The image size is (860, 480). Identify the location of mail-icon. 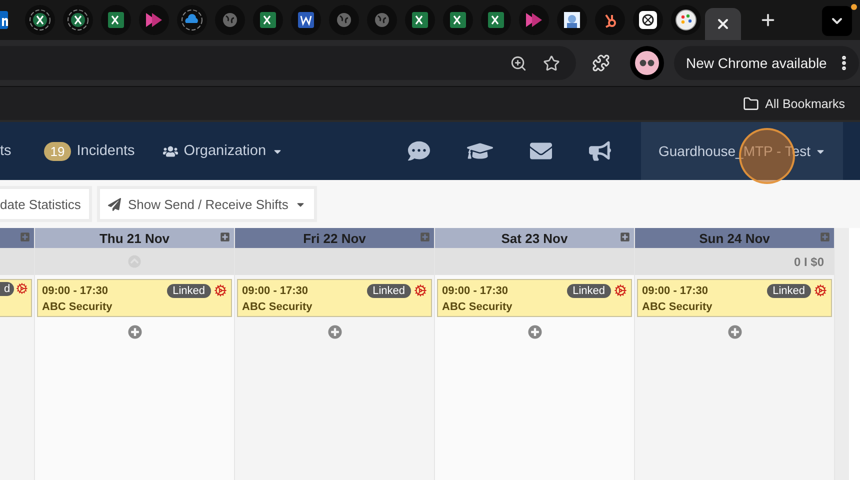
(541, 151).